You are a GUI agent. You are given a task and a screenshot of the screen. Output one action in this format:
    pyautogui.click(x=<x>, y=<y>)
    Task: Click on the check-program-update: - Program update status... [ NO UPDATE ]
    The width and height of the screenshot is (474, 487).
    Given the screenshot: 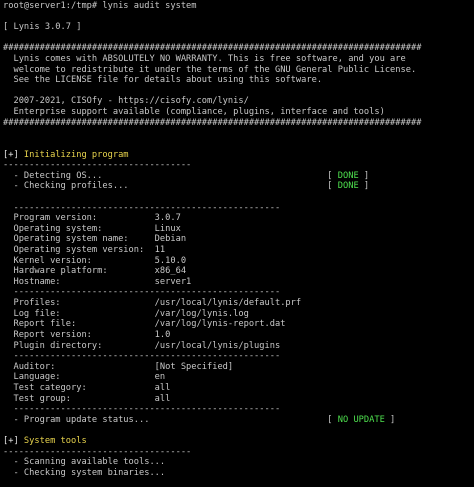 What is the action you would take?
    pyautogui.click(x=238, y=420)
    